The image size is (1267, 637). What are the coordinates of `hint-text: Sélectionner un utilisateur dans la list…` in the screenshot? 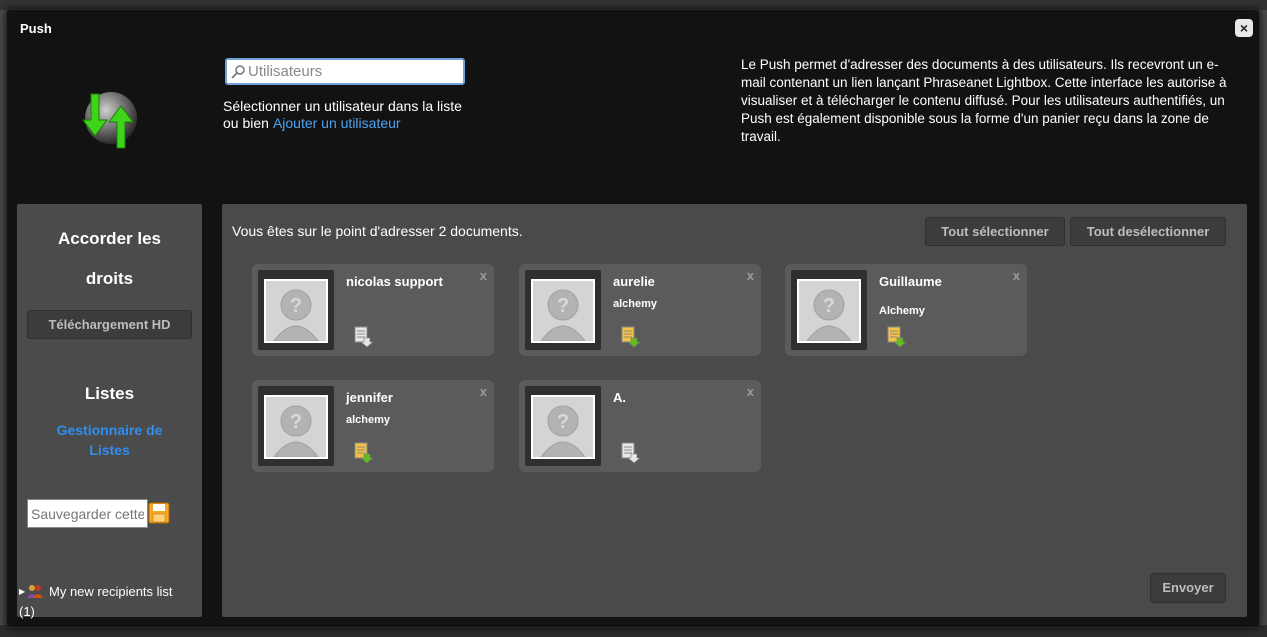 It's located at (342, 106).